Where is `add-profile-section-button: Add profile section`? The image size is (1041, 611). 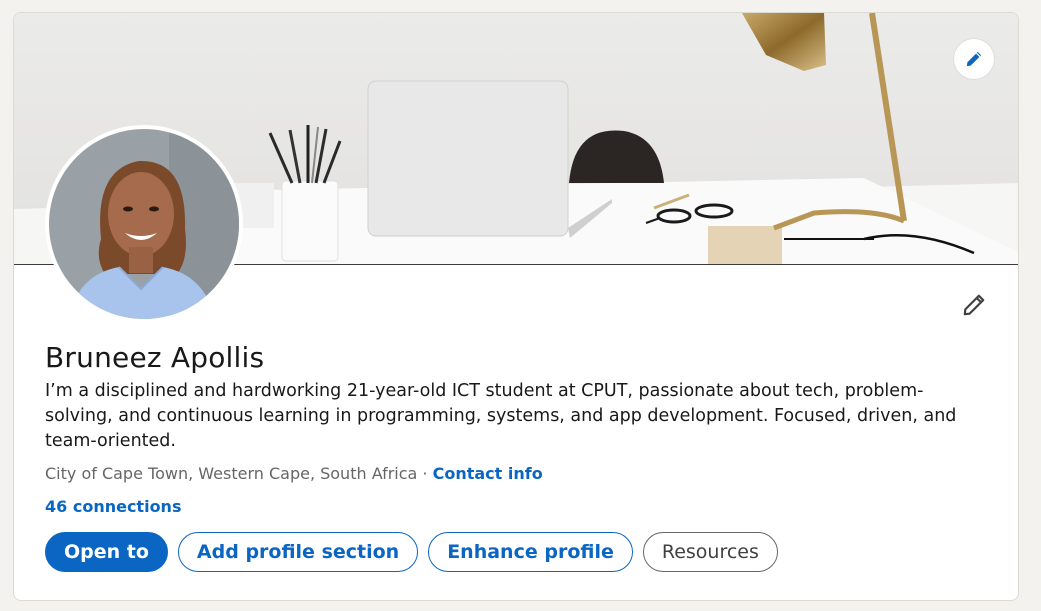 add-profile-section-button: Add profile section is located at coordinates (298, 552).